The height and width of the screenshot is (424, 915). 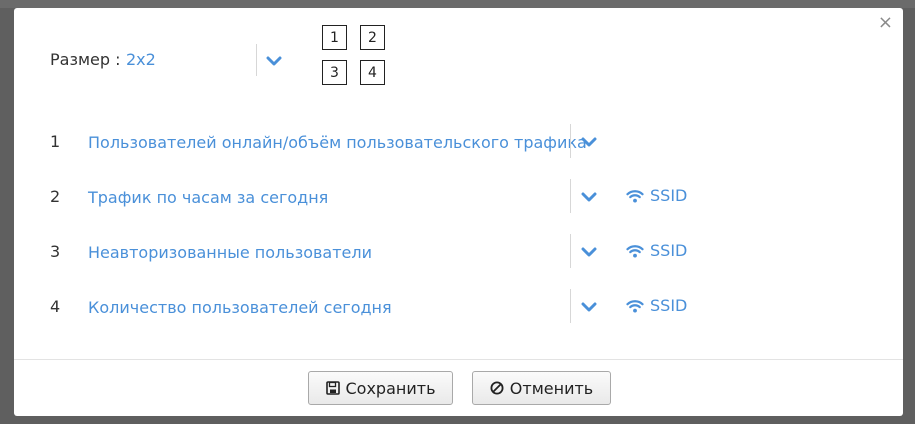 What do you see at coordinates (390, 388) in the screenshot?
I see `save-label: Сохранить` at bounding box center [390, 388].